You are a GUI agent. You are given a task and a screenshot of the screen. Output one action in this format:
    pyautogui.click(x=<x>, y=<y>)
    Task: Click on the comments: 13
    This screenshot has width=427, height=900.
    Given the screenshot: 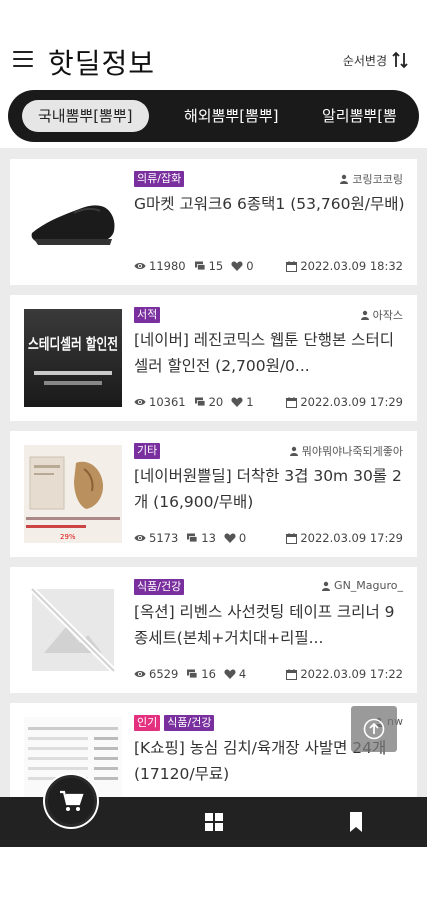 What is the action you would take?
    pyautogui.click(x=201, y=538)
    